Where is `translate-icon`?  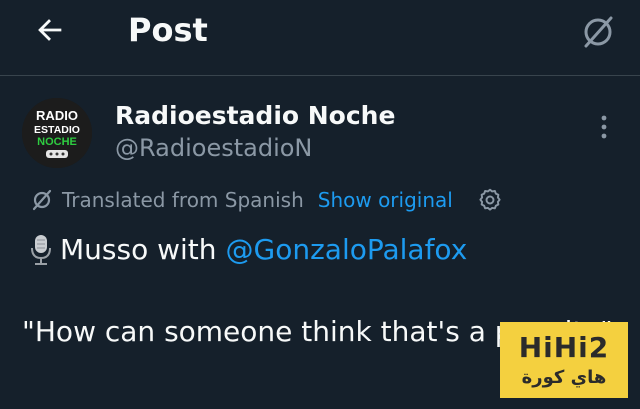
translate-icon is located at coordinates (42, 200).